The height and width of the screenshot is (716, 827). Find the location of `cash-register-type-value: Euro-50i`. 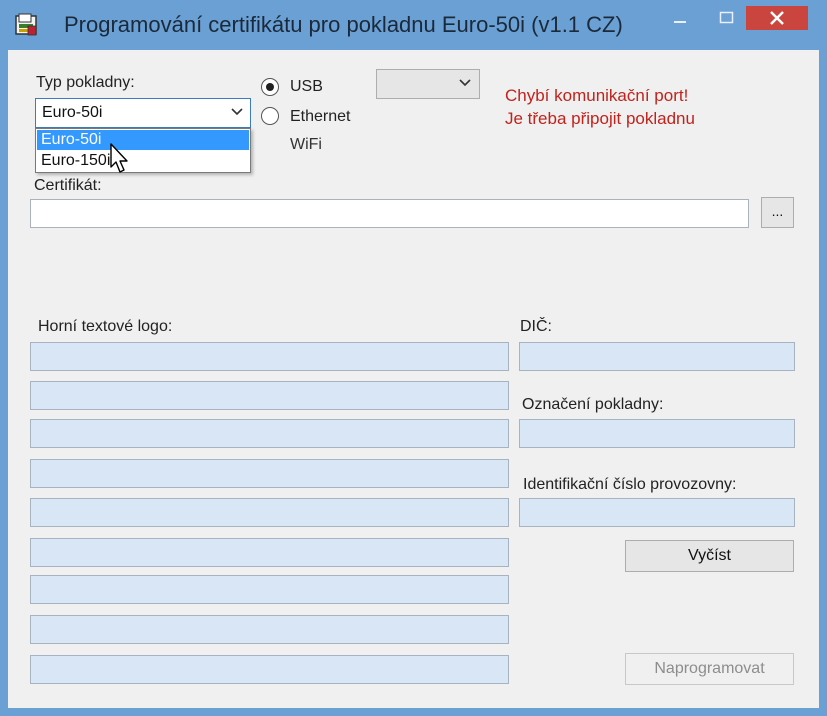

cash-register-type-value: Euro-50i is located at coordinates (72, 112).